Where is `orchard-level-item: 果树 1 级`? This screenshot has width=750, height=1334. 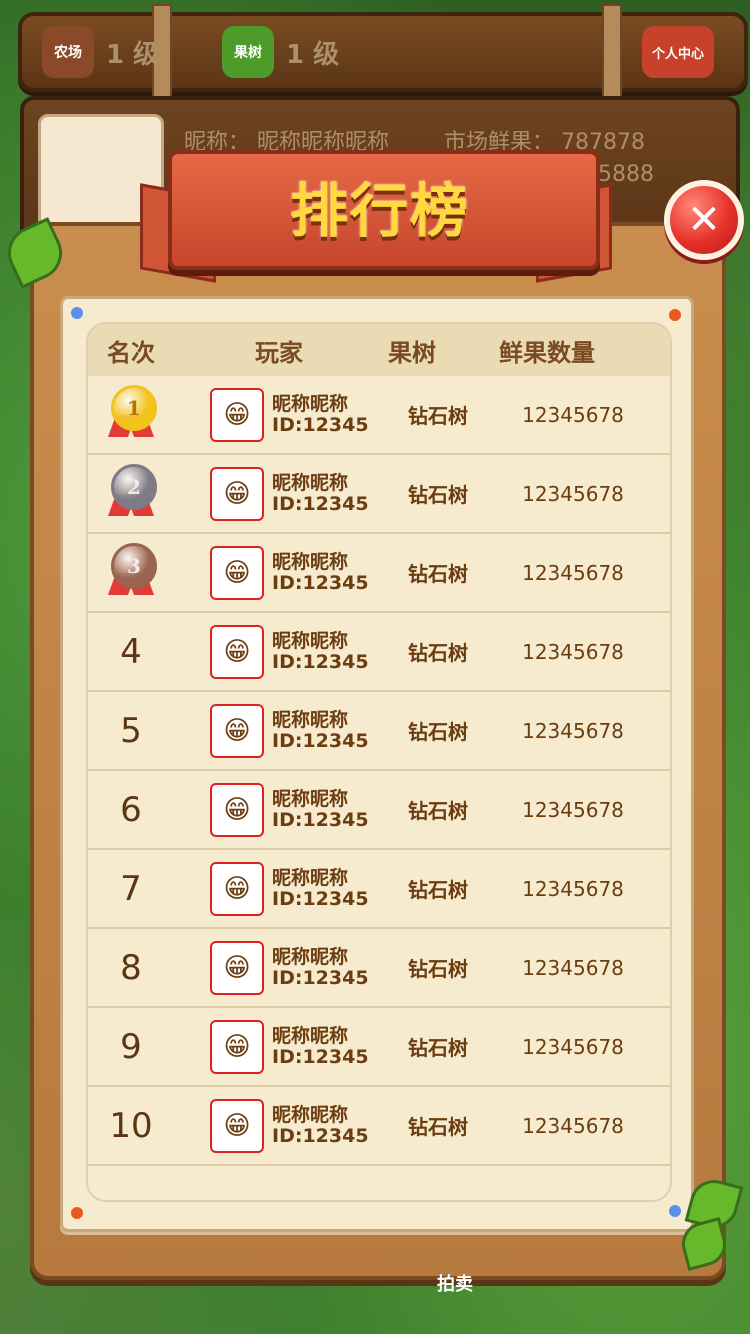 orchard-level-item: 果树 1 级 is located at coordinates (280, 52).